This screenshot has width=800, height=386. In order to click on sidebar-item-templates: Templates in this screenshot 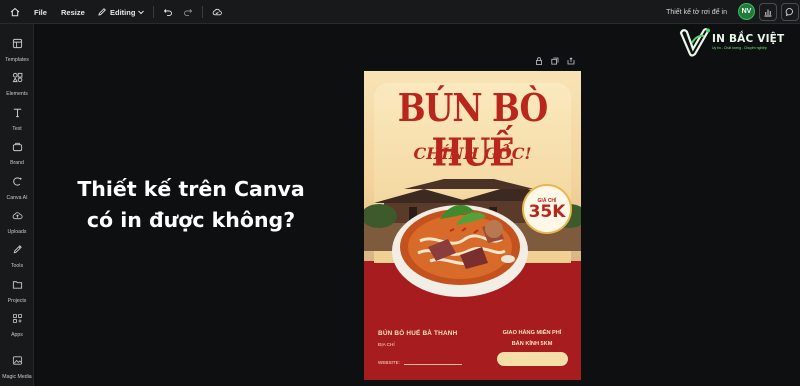, I will do `click(17, 50)`.